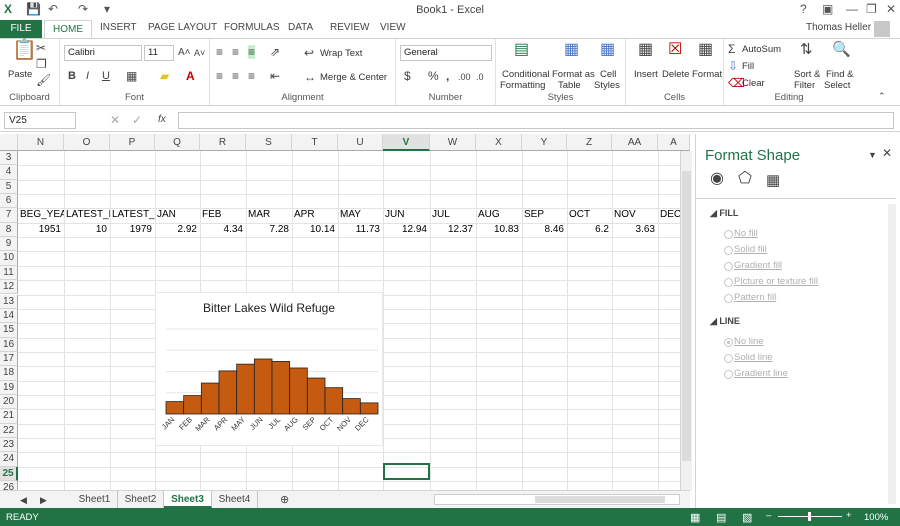  I want to click on normal-view-icon: ▦, so click(695, 517).